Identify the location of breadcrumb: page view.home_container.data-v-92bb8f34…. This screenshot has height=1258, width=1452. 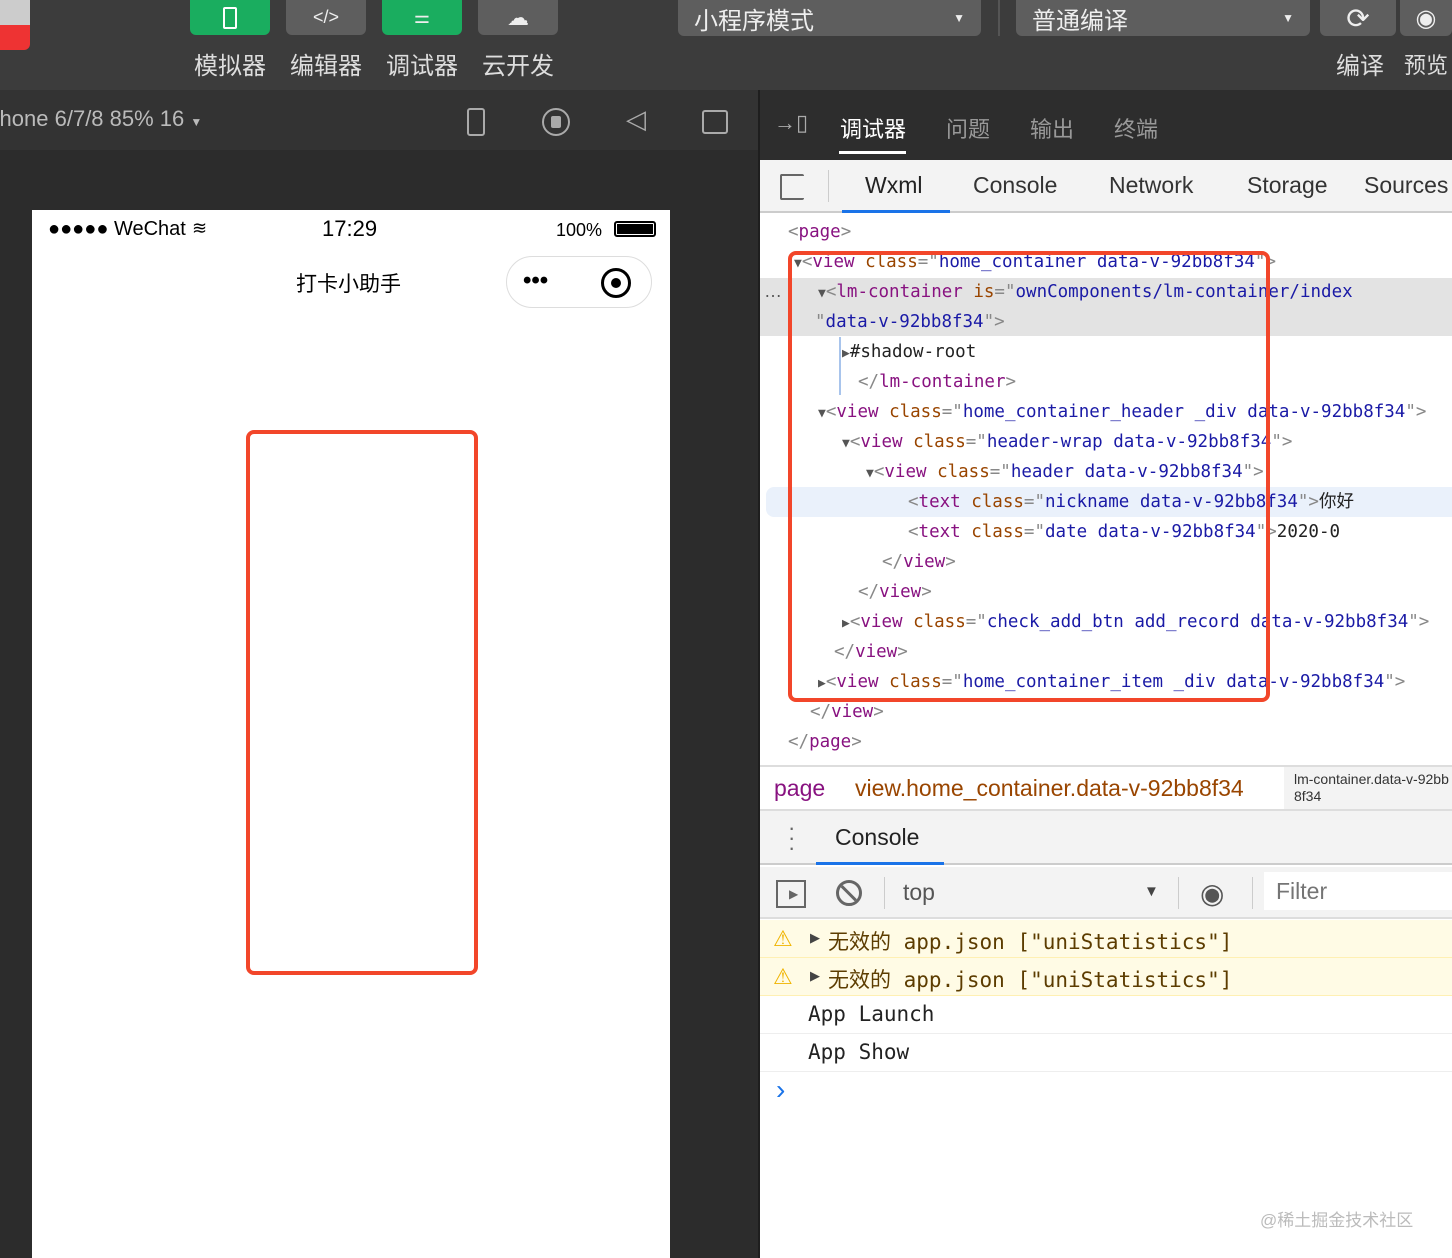
(1106, 788).